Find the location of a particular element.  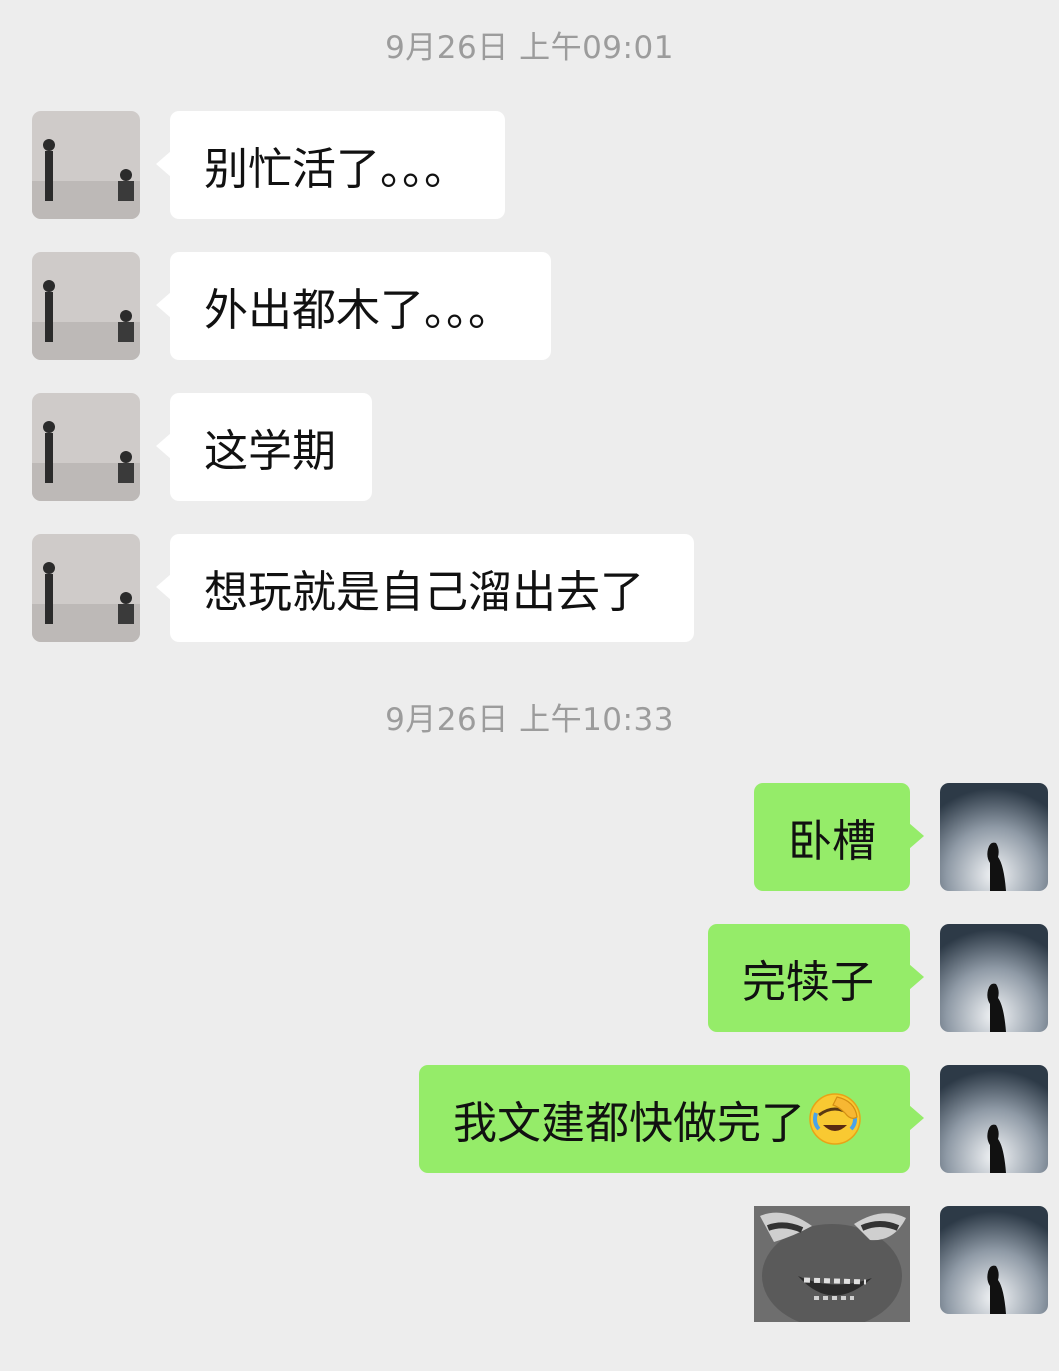

incoming-message-bubble: 外出都木了。。。 is located at coordinates (353, 306).